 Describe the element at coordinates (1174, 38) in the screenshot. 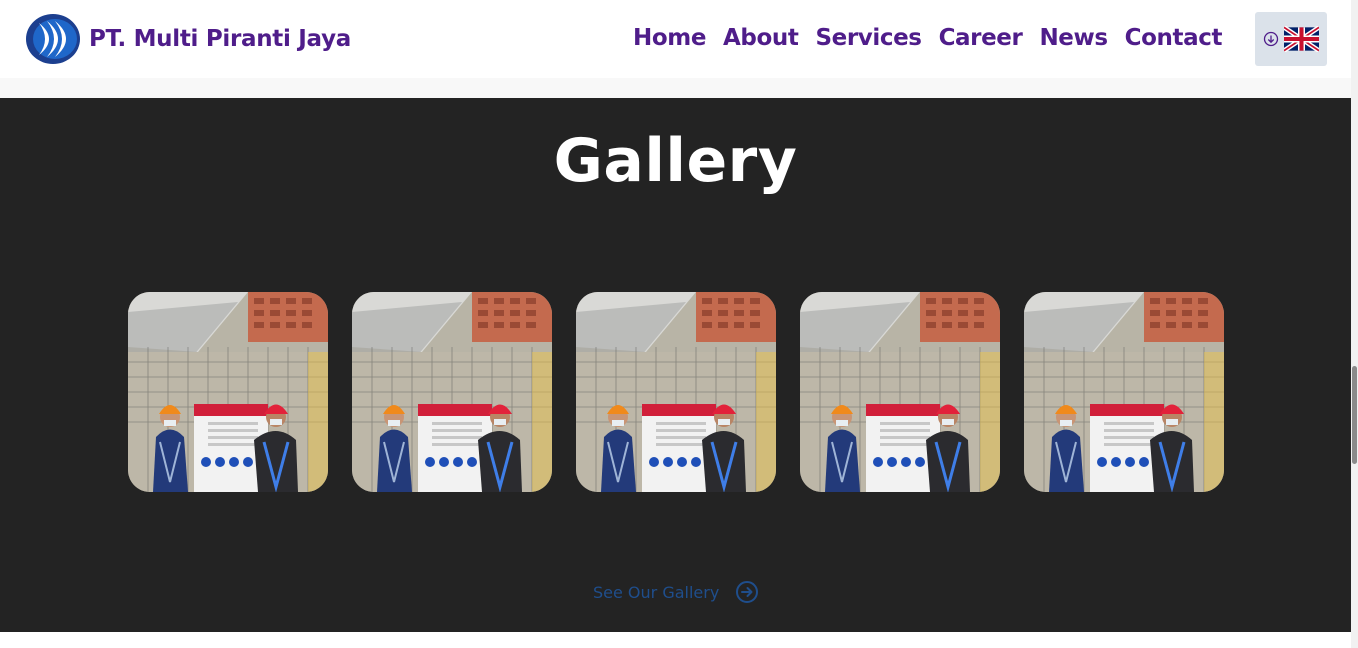

I see `nav-contact: Contact` at that location.